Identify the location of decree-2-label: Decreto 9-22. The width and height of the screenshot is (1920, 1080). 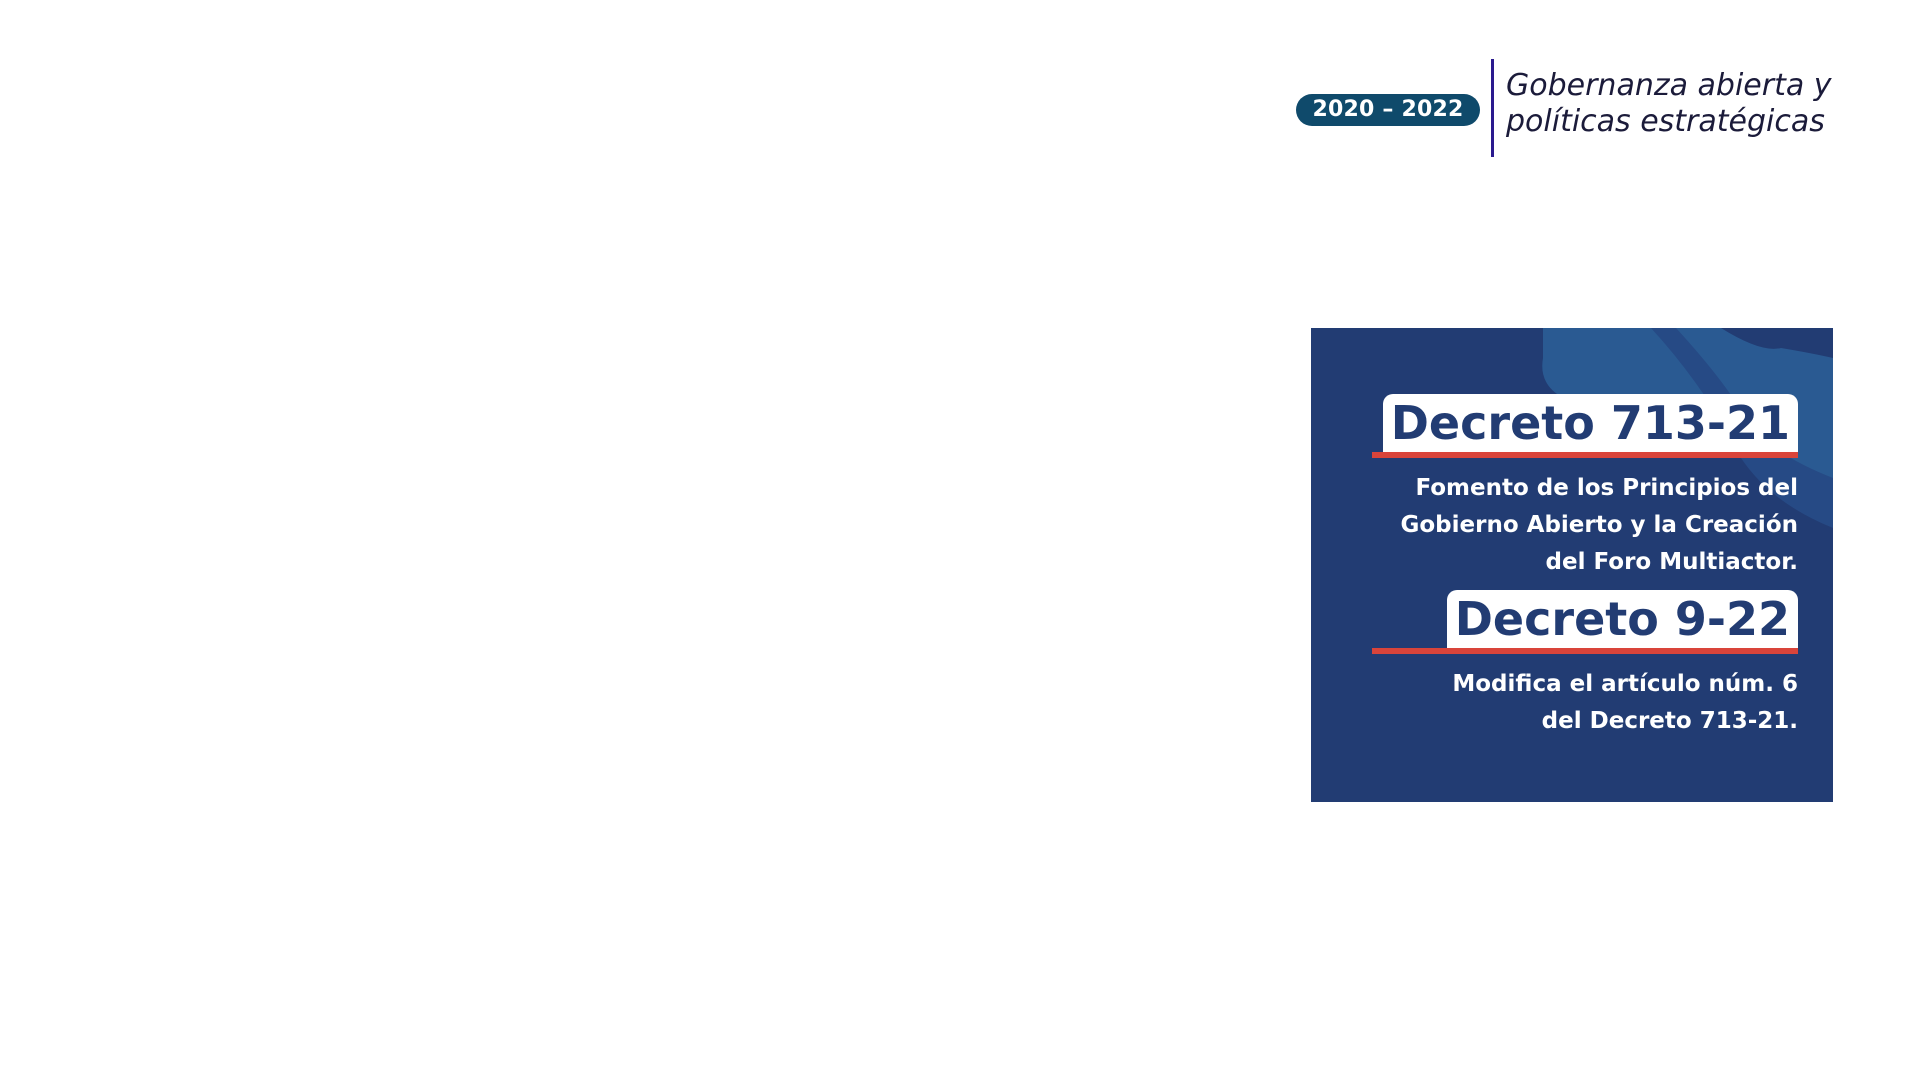
(1622, 619).